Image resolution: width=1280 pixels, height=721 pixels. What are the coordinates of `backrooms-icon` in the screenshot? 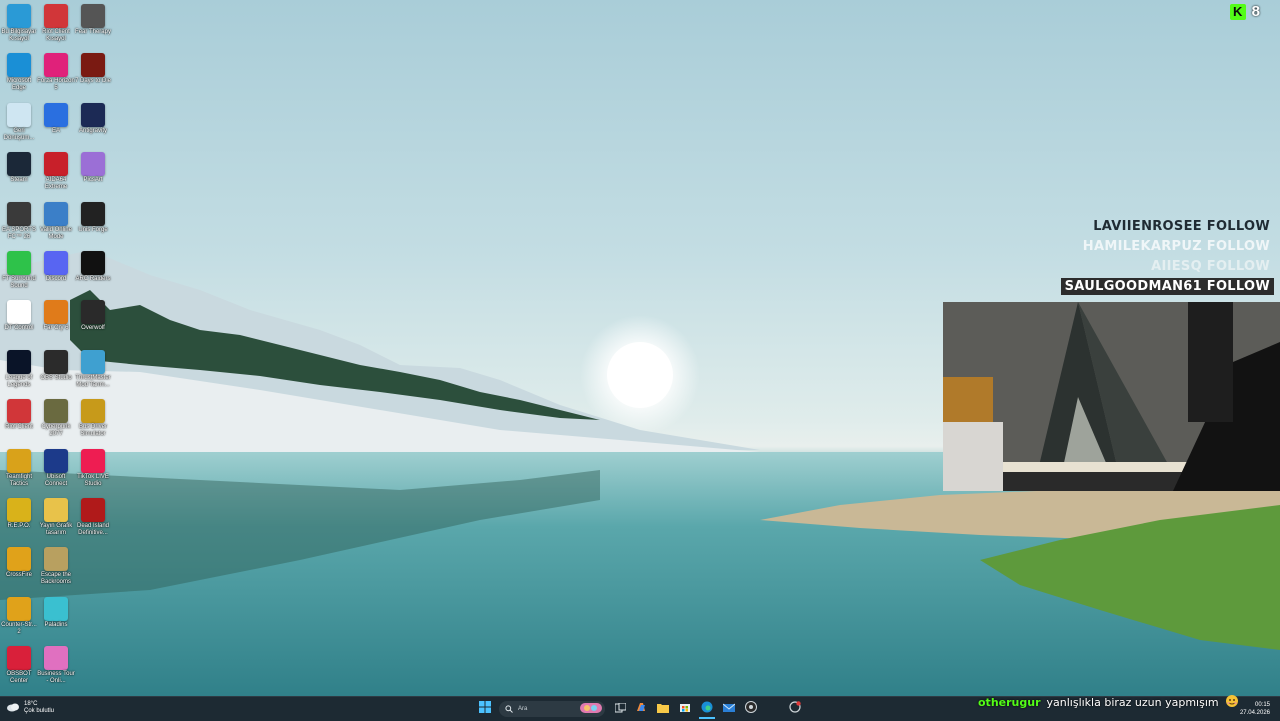 It's located at (56, 559).